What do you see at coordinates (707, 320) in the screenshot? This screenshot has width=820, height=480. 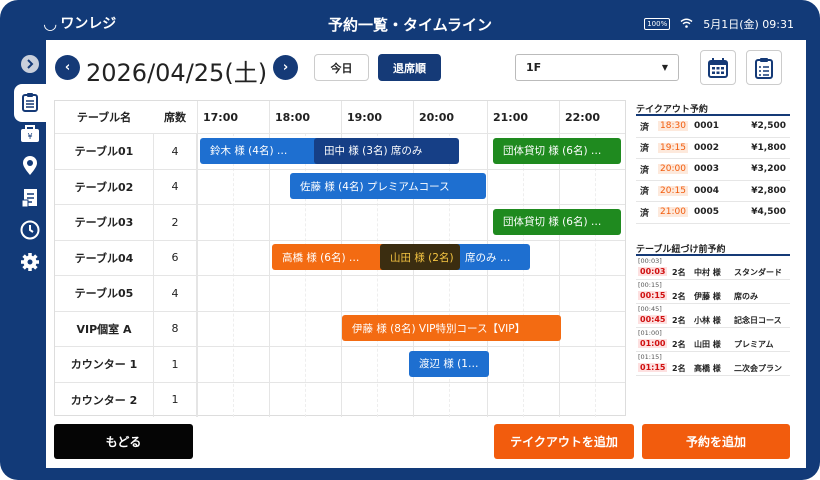 I see `guest-name: 小林 様` at bounding box center [707, 320].